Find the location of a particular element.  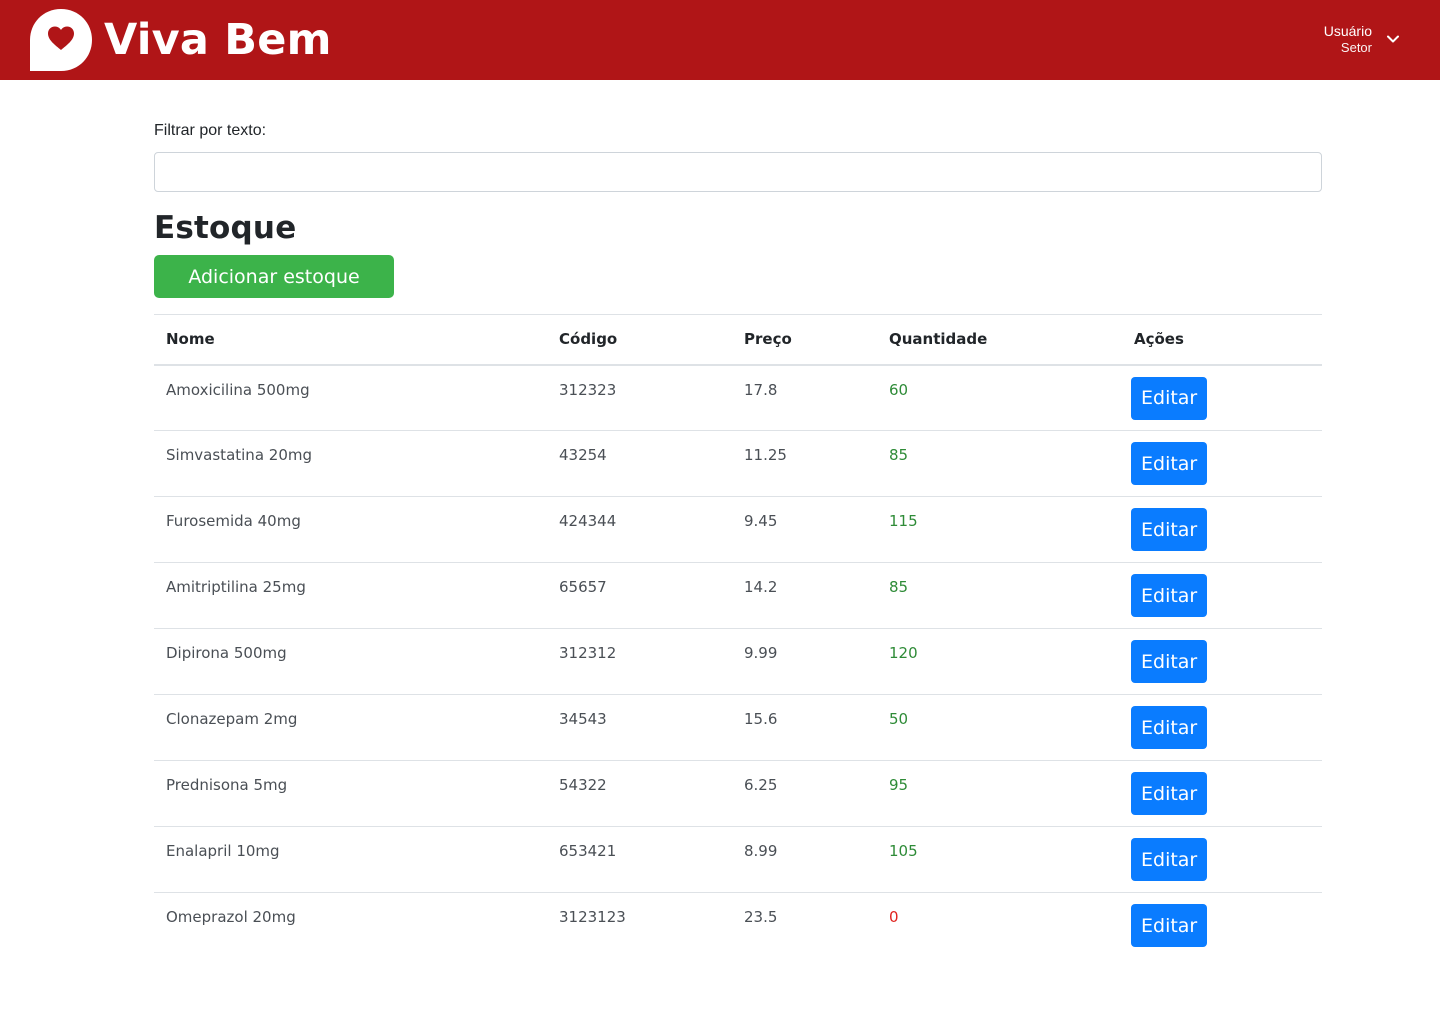

brand: Viva Bem is located at coordinates (180, 40).